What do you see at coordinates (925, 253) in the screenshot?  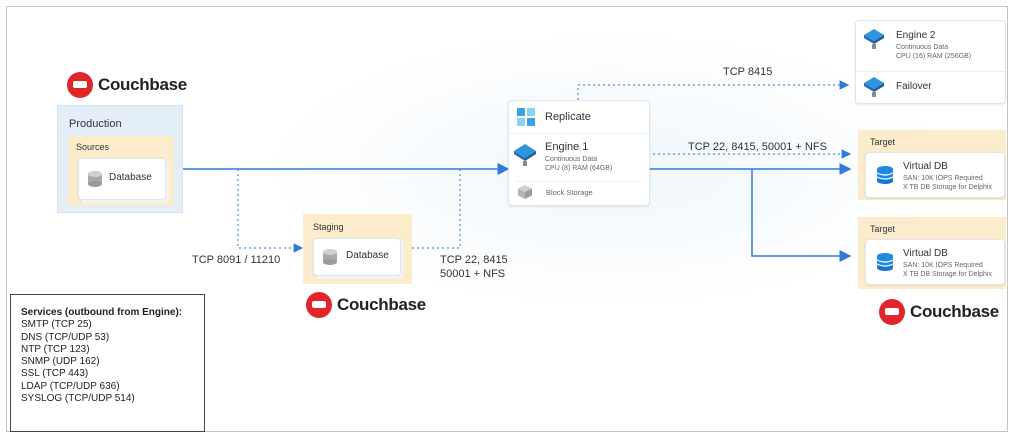 I see `virtual-db-2-name: Virtual DB` at bounding box center [925, 253].